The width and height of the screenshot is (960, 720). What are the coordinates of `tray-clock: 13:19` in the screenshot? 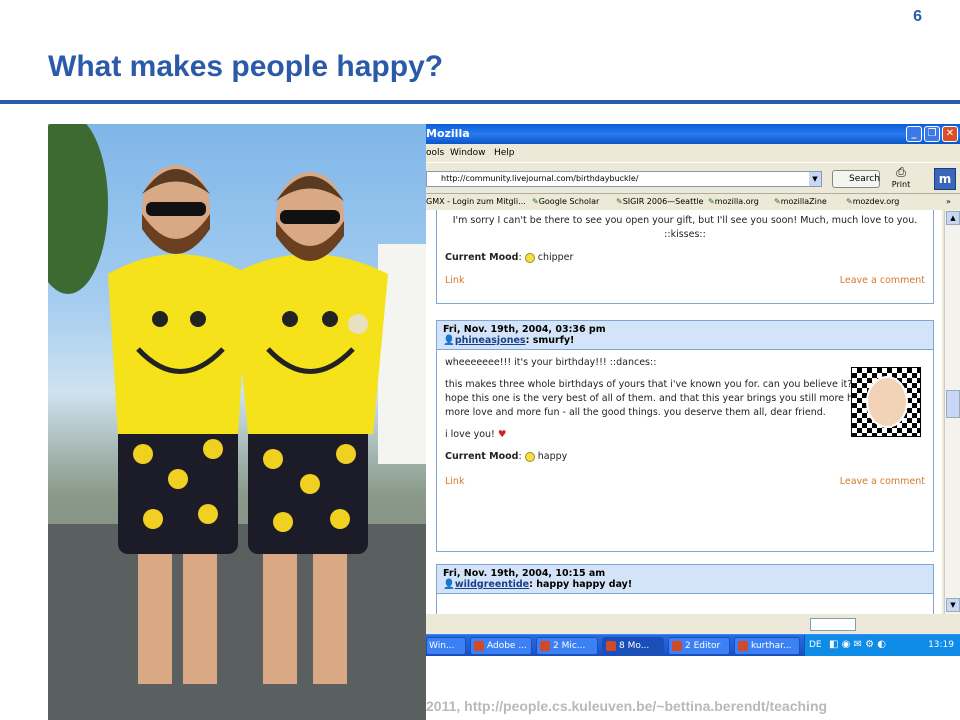 It's located at (941, 645).